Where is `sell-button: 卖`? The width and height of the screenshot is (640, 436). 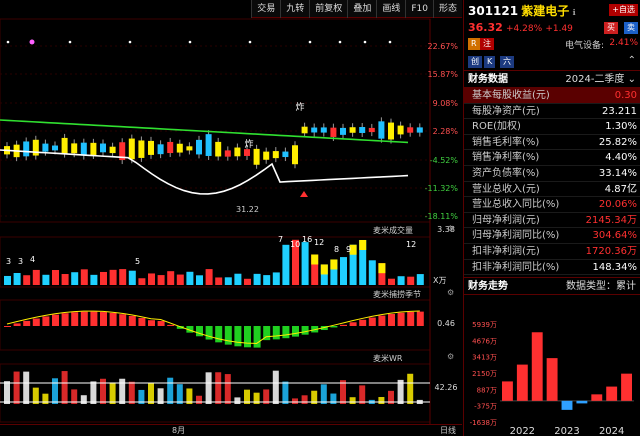 sell-button: 卖 is located at coordinates (631, 28).